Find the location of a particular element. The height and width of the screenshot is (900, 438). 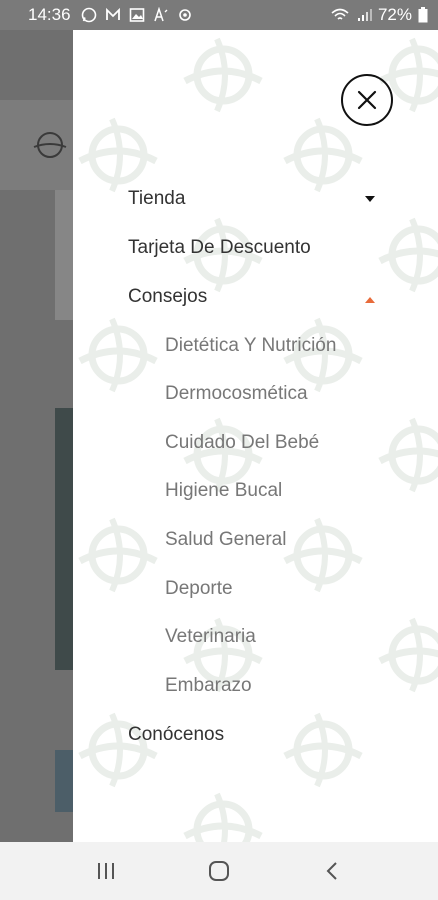

menu-item-conocenos: Conócenos is located at coordinates (176, 735).